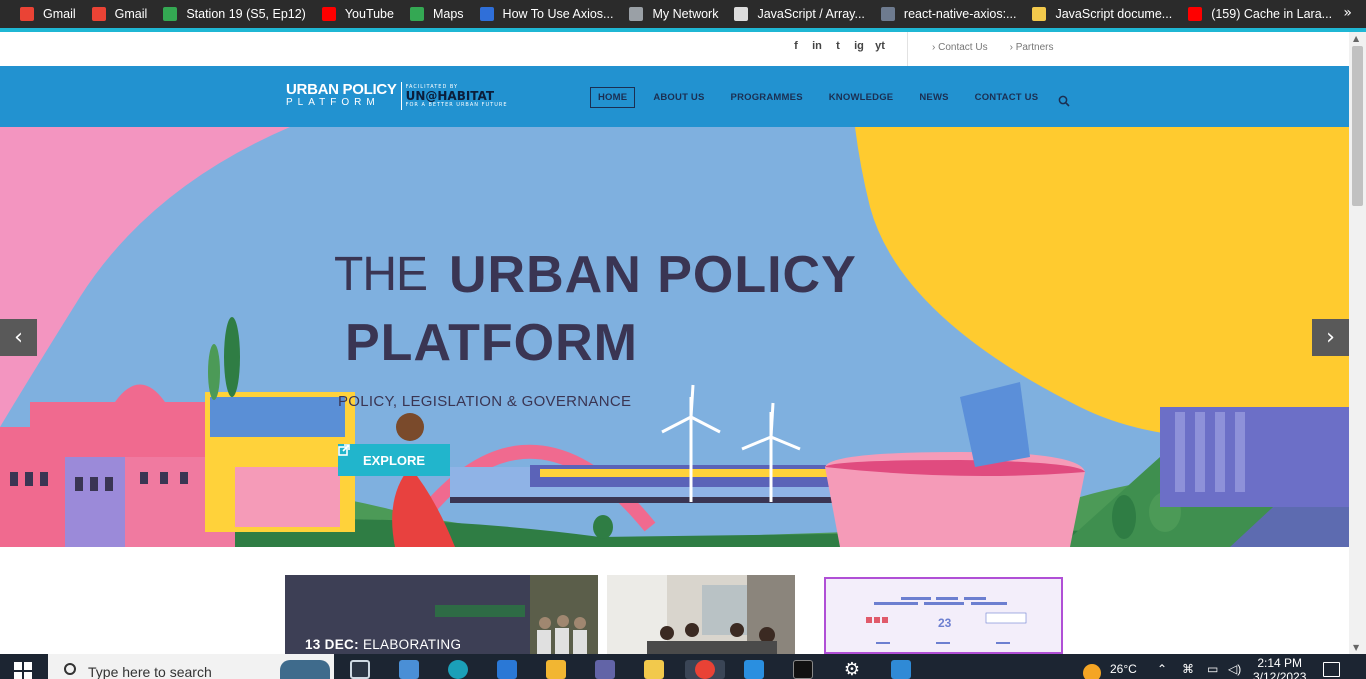  Describe the element at coordinates (861, 97) in the screenshot. I see `nav-item-knowledge: KNOWLEDGE` at that location.